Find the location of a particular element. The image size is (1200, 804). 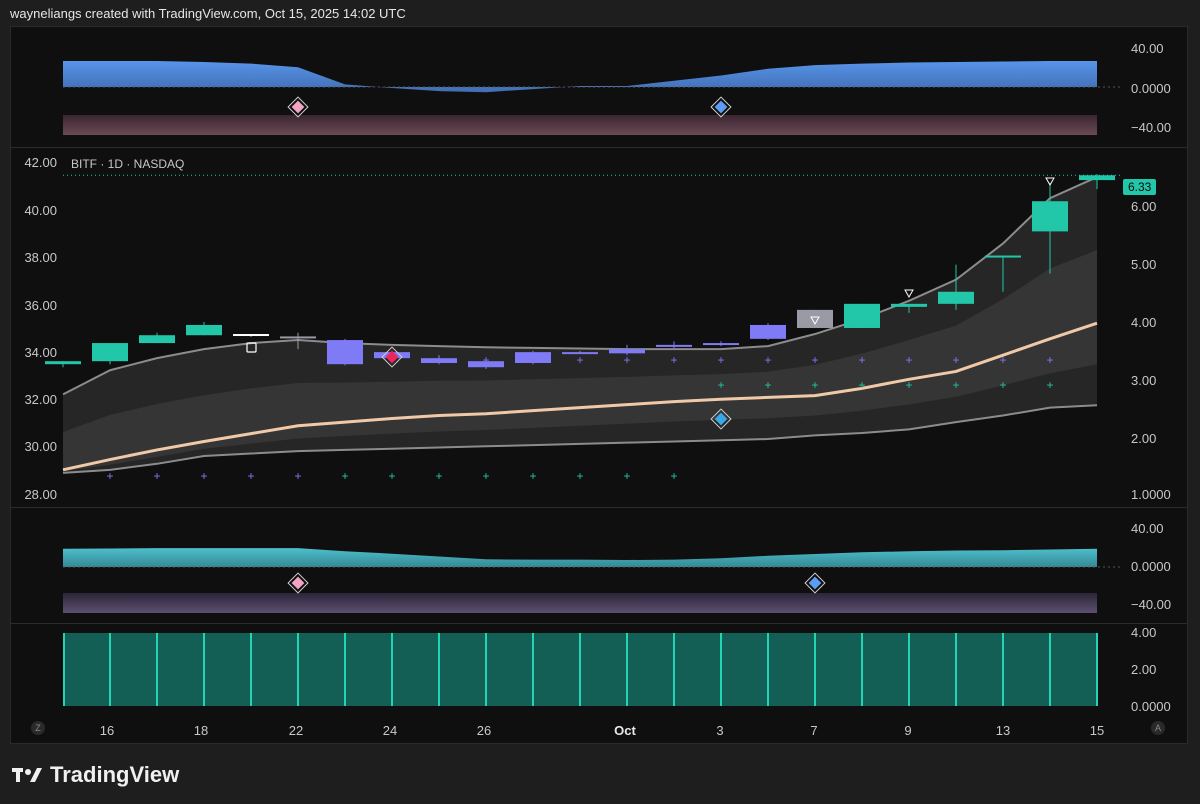

auto-scale-button: A is located at coordinates (1158, 728).